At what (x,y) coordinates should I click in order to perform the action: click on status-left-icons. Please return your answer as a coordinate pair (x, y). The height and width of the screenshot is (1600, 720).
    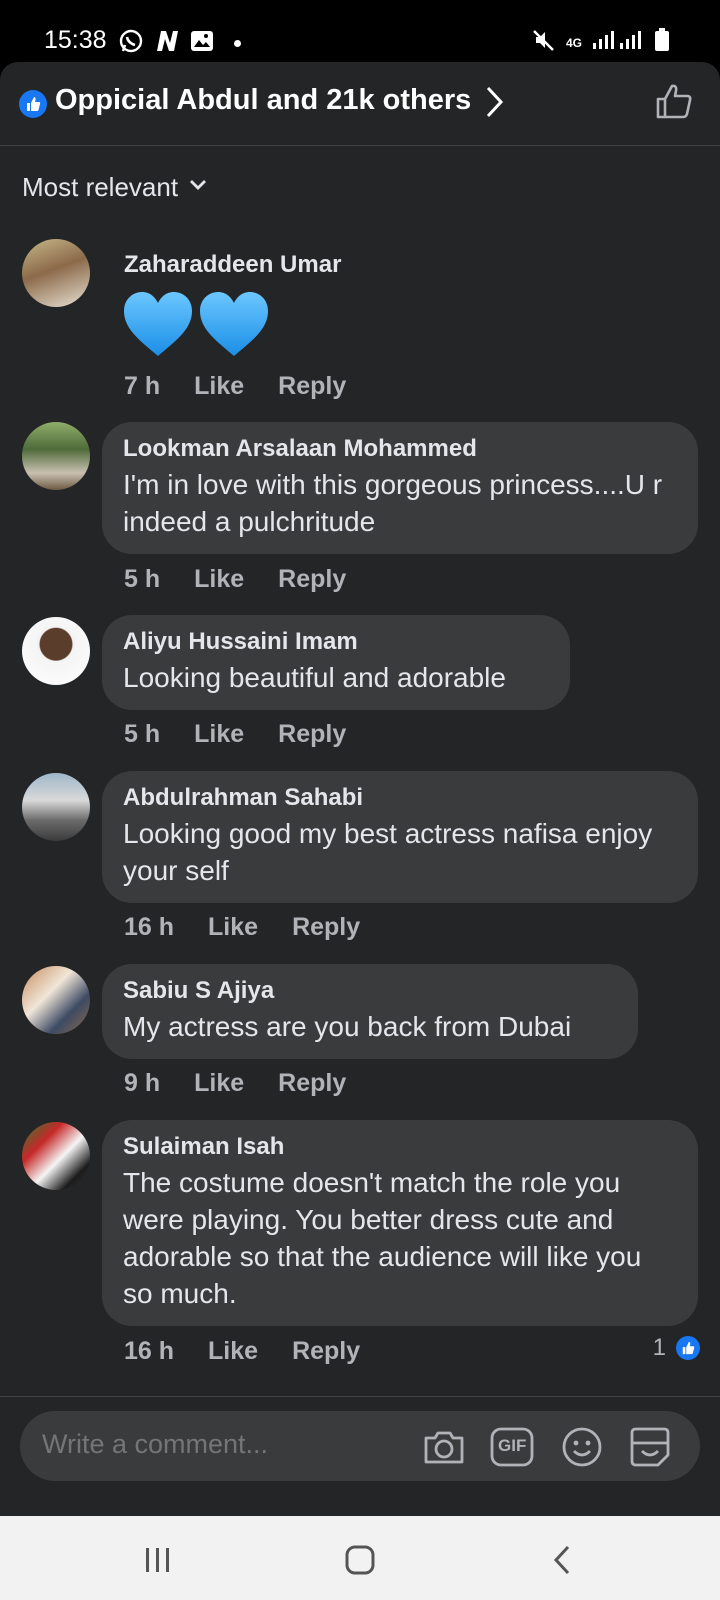
    Looking at the image, I should click on (179, 43).